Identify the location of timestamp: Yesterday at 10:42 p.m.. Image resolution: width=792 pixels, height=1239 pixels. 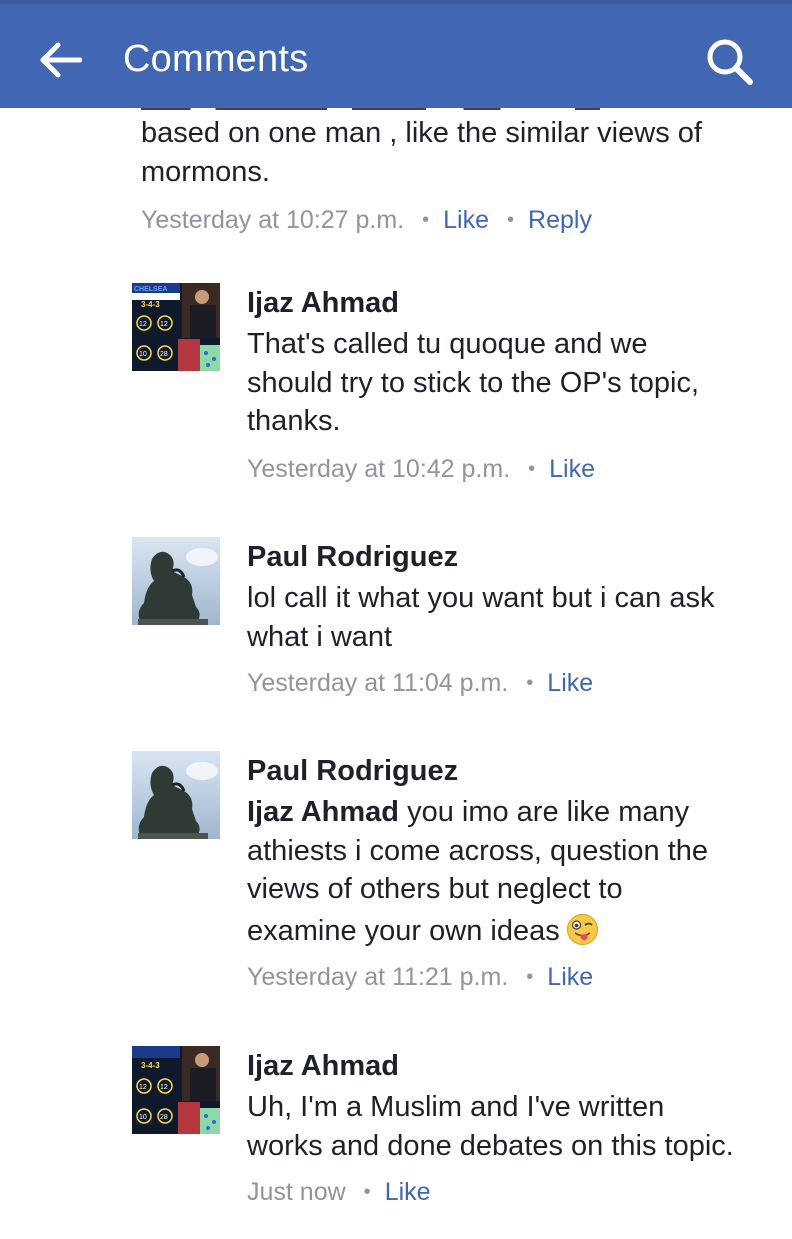
(379, 469).